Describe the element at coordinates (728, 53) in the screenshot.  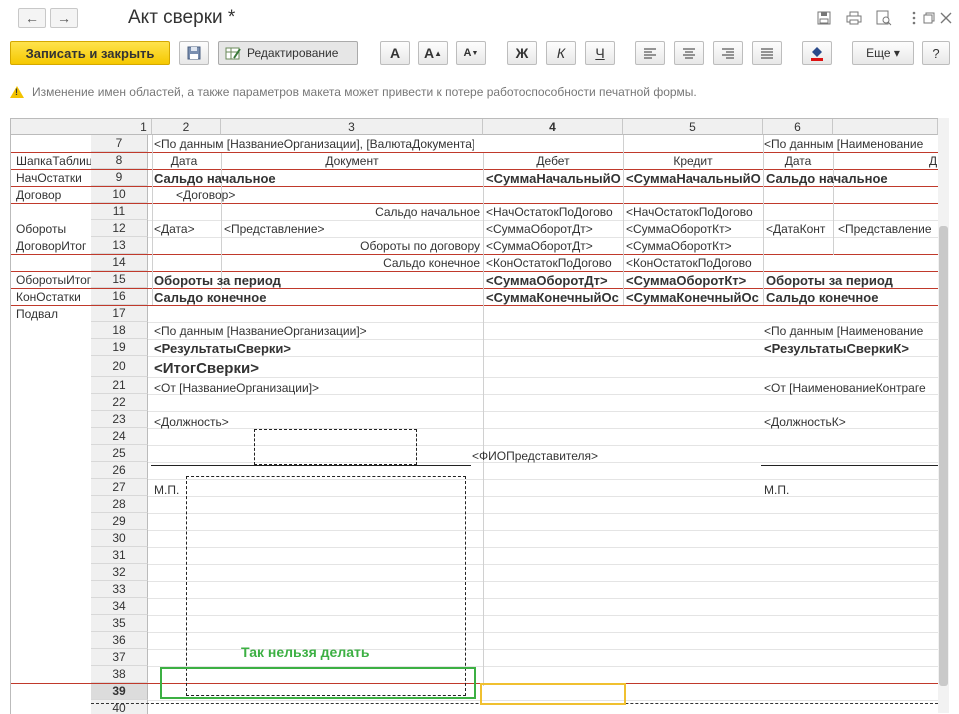
I see `align-right-button` at that location.